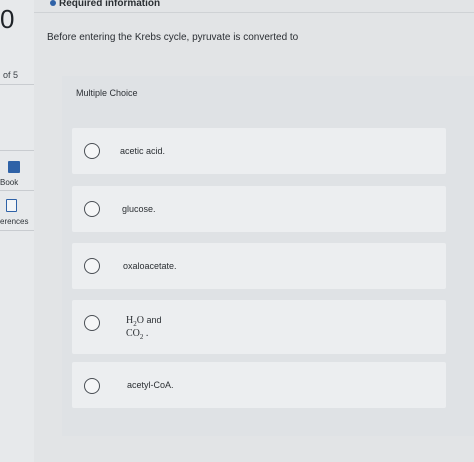  Describe the element at coordinates (7, 19) in the screenshot. I see `question-number: 0` at that location.